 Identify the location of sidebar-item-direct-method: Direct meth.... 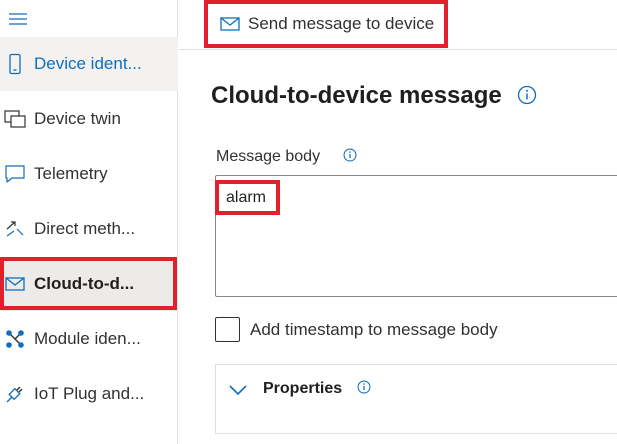
(89, 229).